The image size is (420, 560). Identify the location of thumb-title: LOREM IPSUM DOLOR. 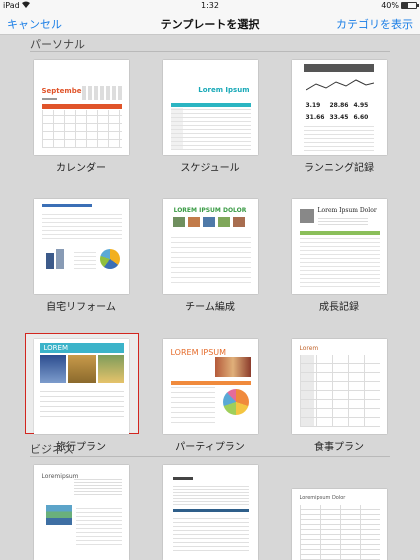
(210, 210).